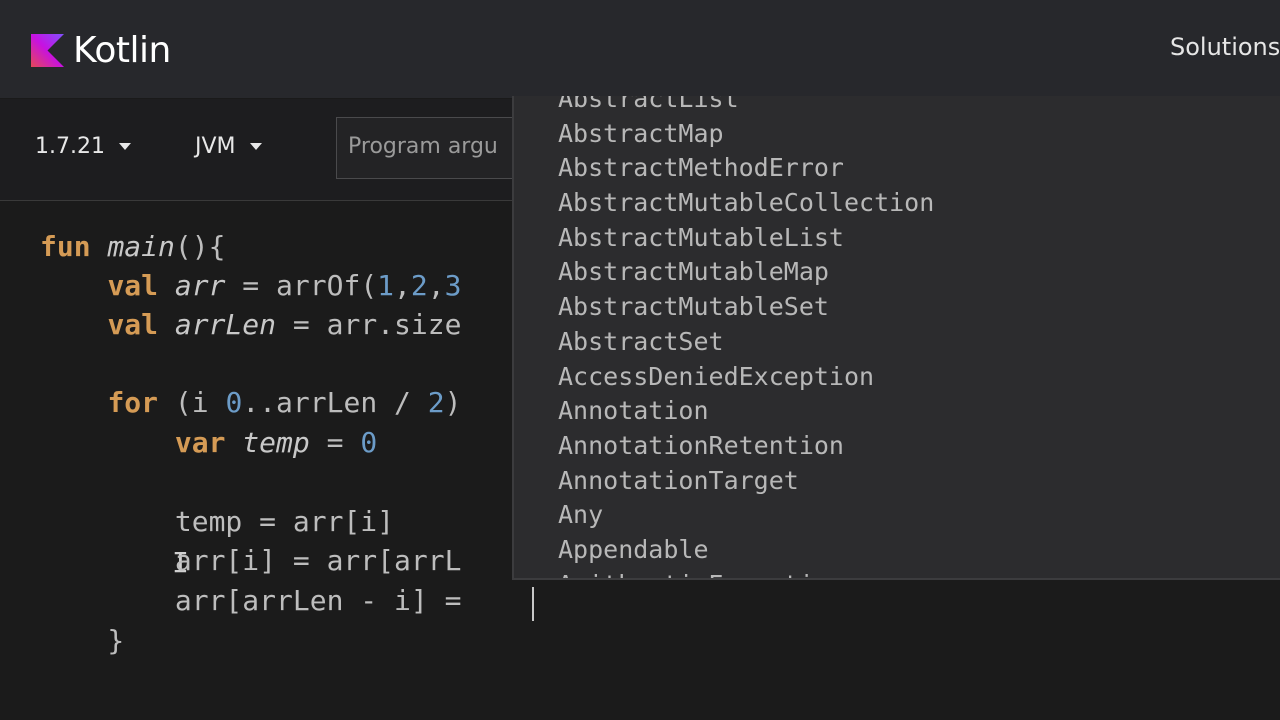 The width and height of the screenshot is (1280, 720). I want to click on code-line: arr[arrLen - i] =, so click(259, 601).